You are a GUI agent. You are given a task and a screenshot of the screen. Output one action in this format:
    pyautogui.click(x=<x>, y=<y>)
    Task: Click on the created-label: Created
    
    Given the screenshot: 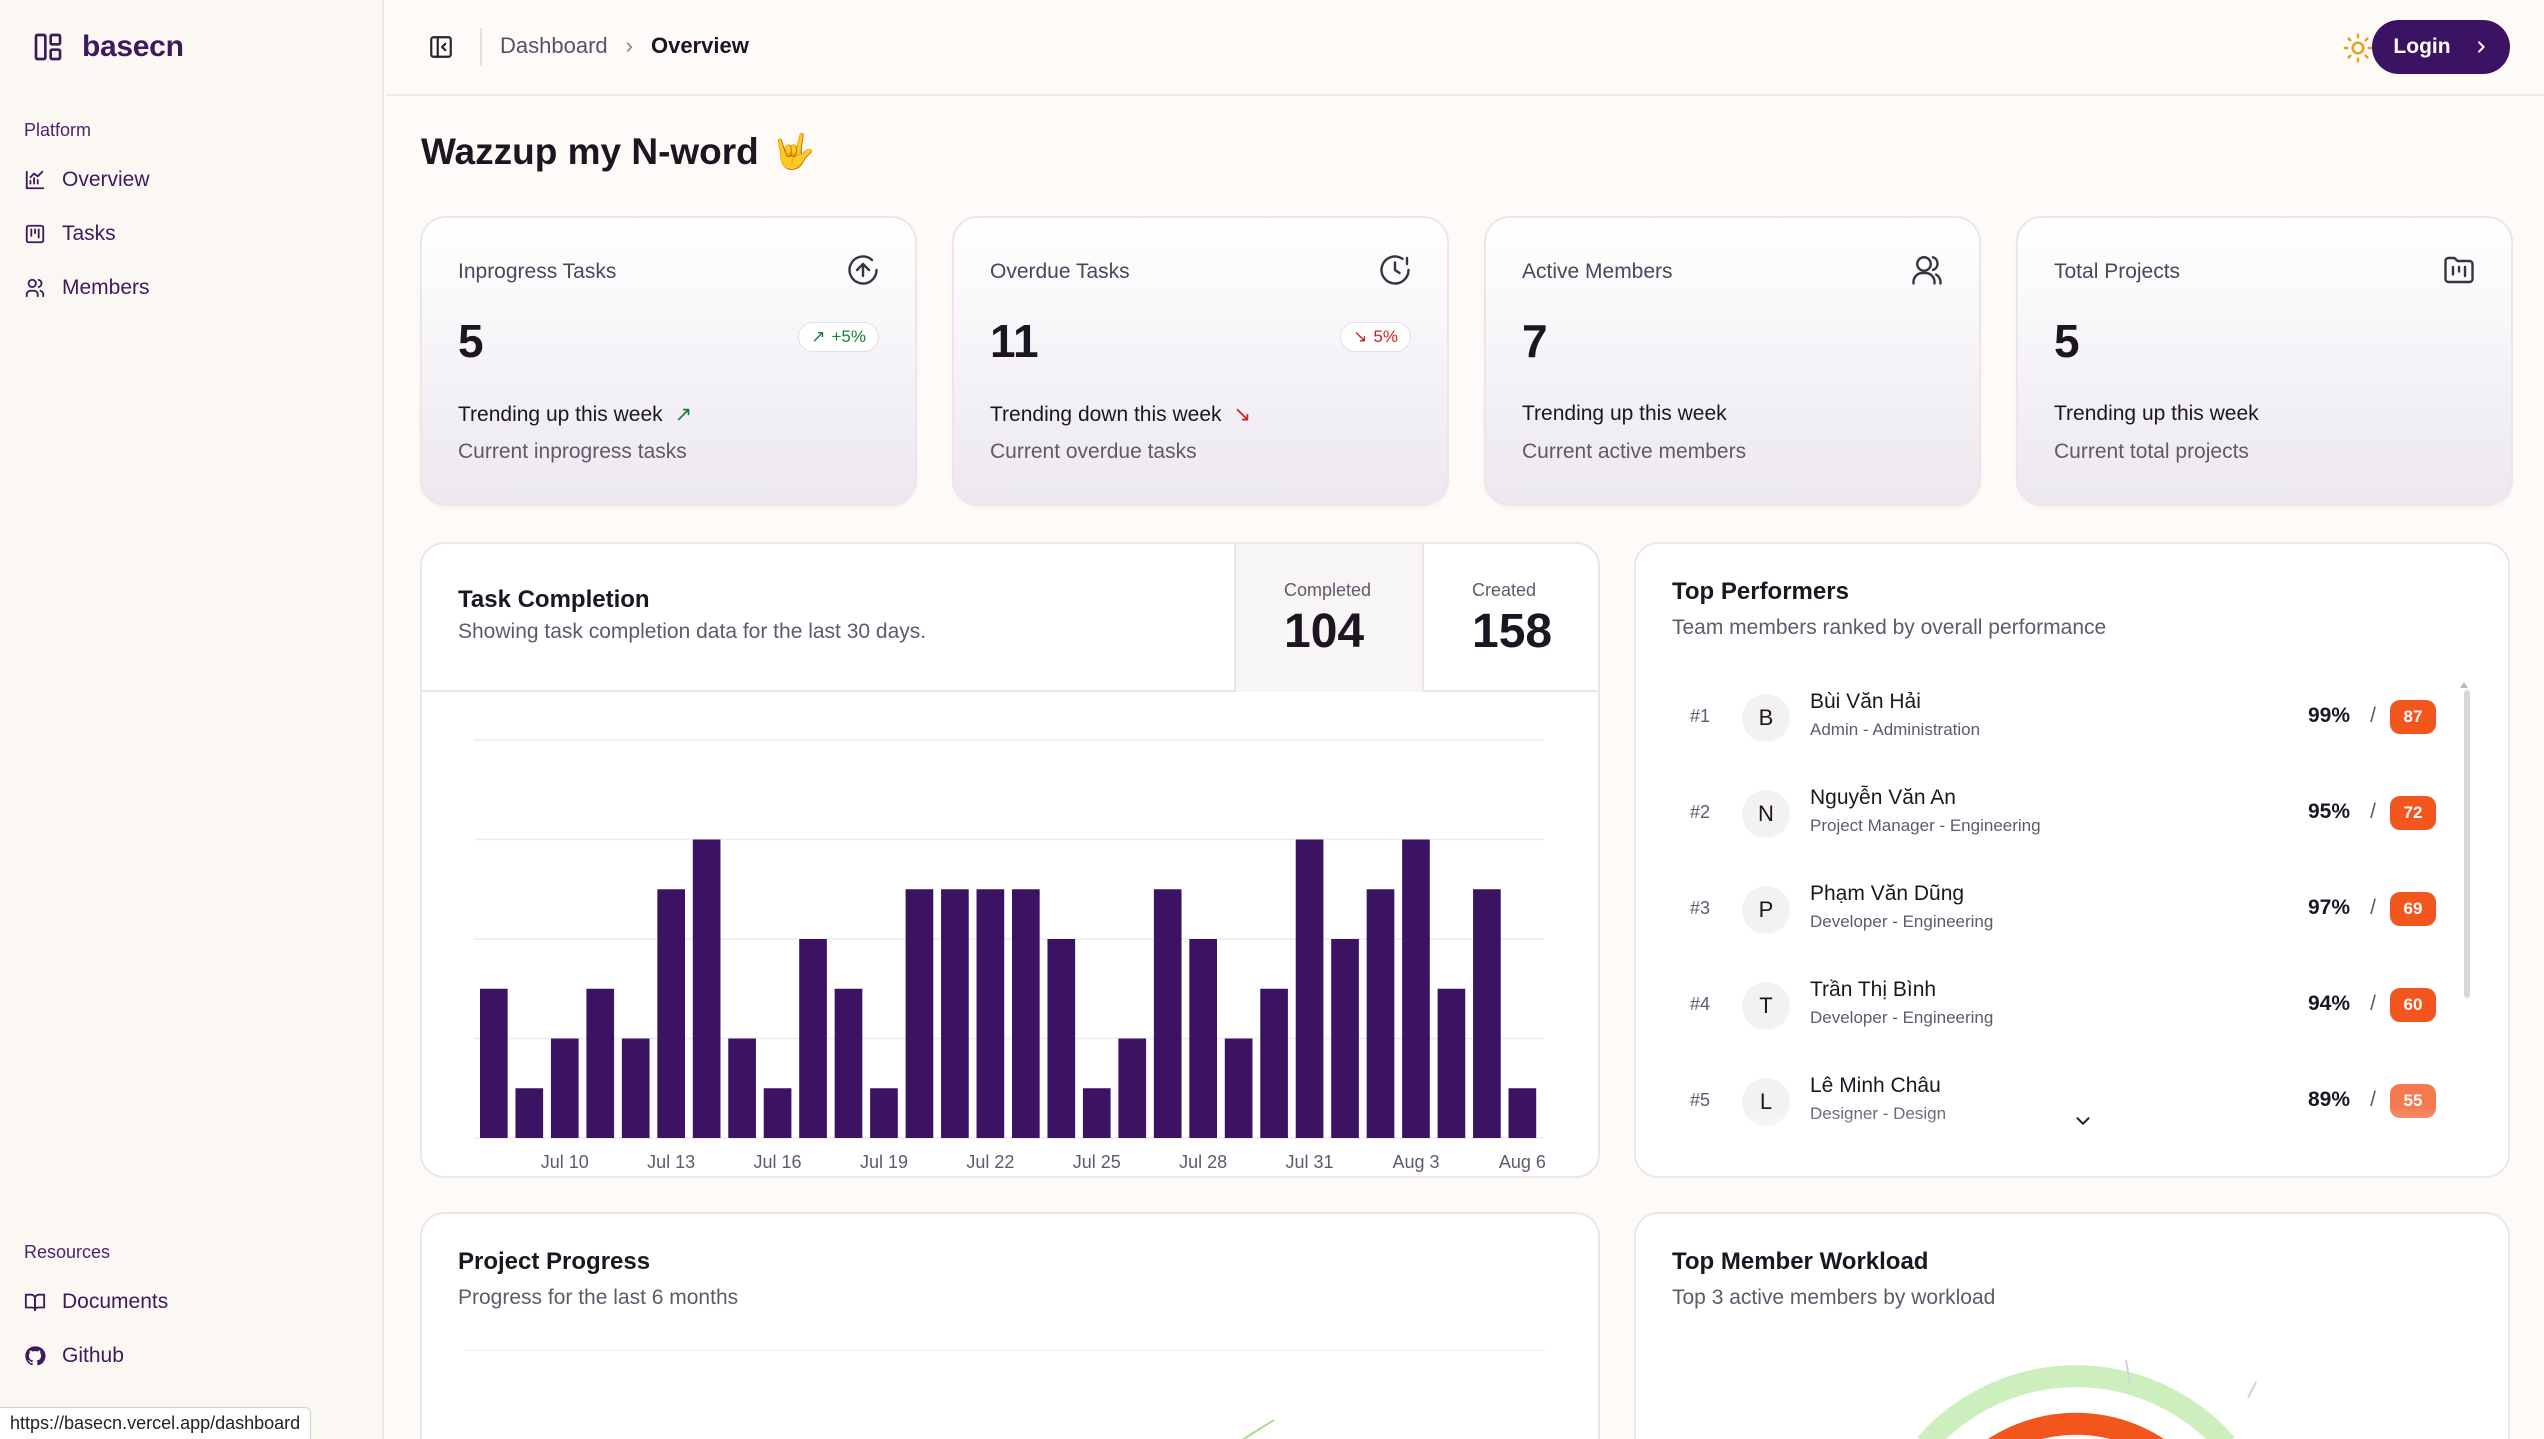 What is the action you would take?
    pyautogui.click(x=1504, y=590)
    